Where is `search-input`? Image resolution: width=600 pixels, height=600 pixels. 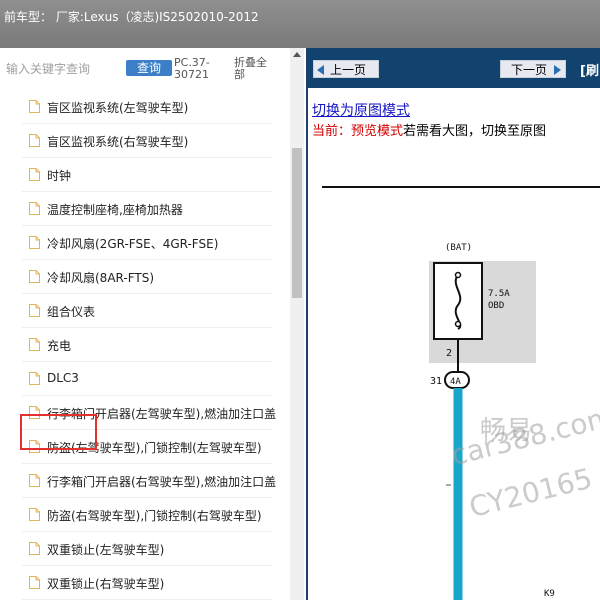 search-input is located at coordinates (64, 69).